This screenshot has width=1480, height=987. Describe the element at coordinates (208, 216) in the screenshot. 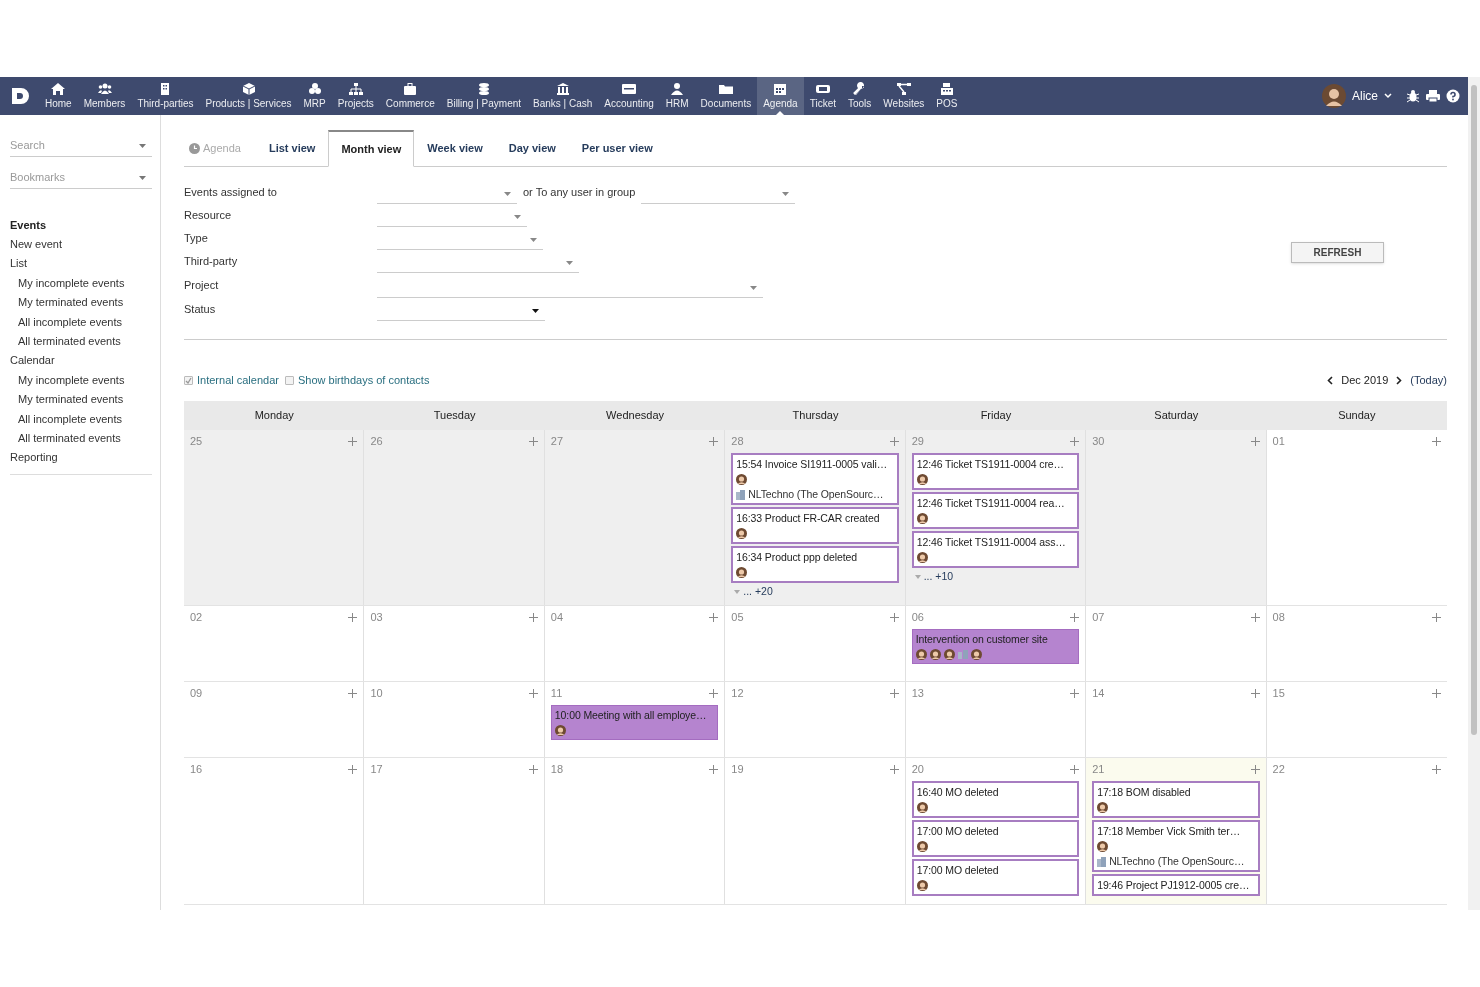

I see `field-label: Resource` at that location.